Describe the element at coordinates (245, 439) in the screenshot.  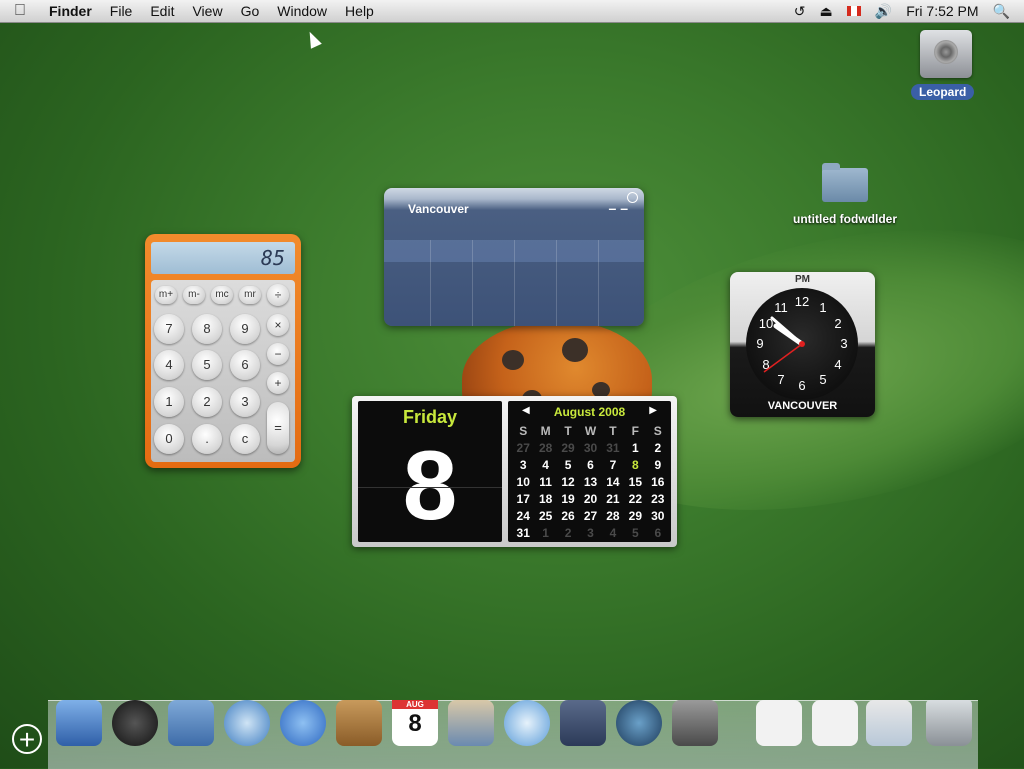
I see `calc-key-clear: c` at that location.